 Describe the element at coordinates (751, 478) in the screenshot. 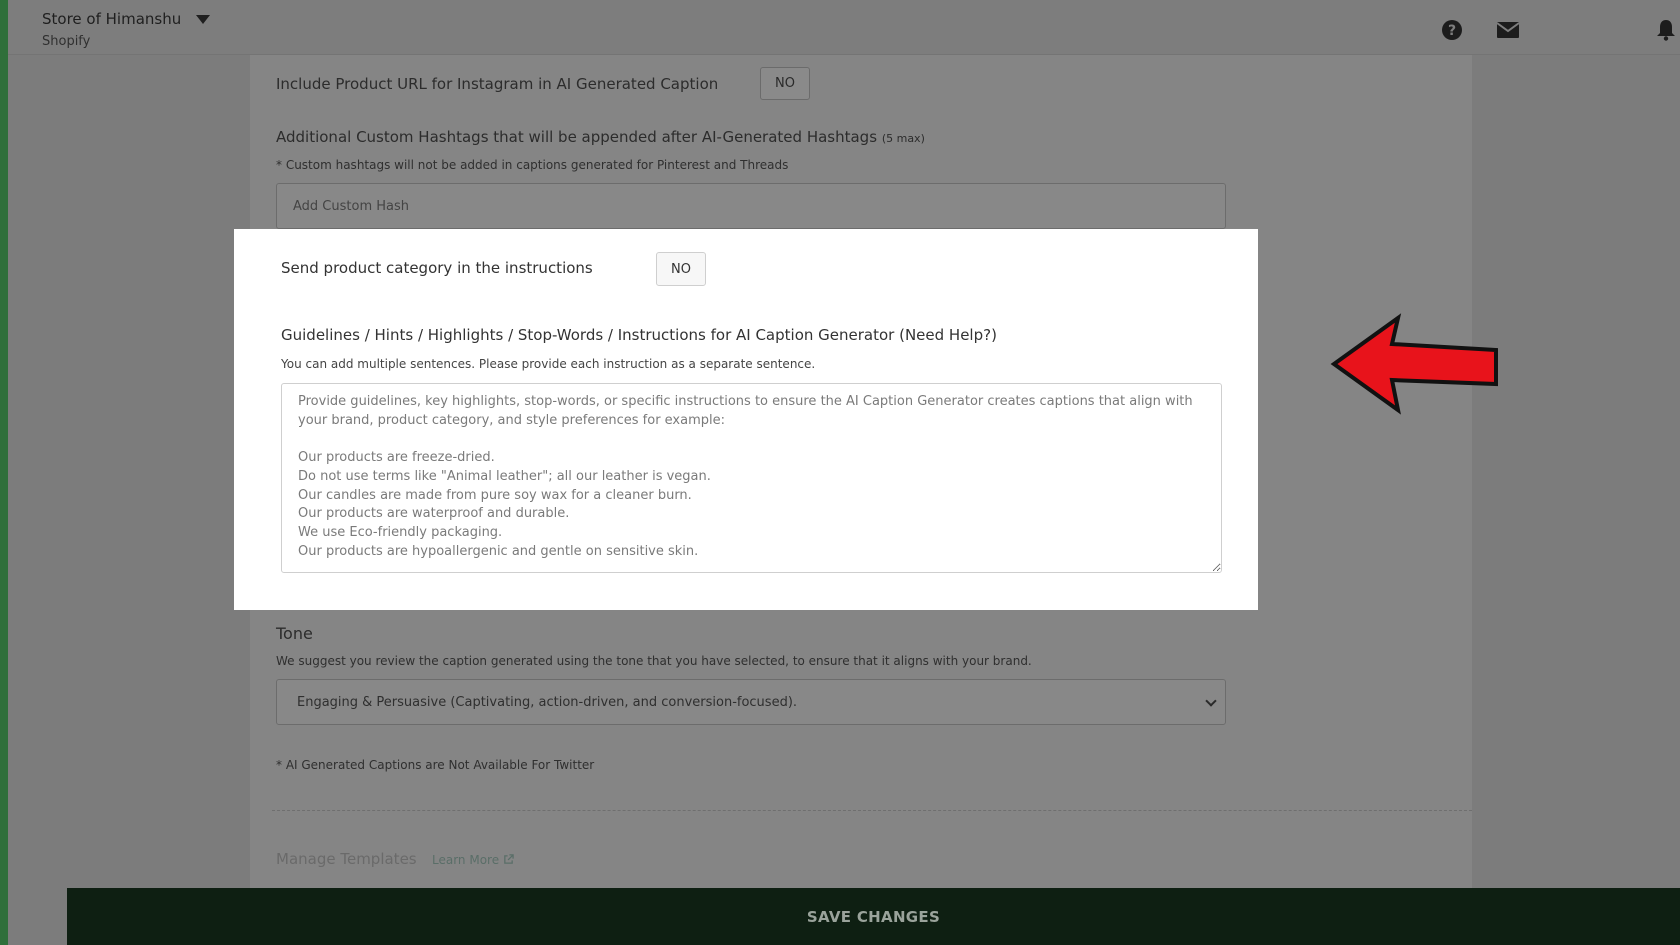

I see `guidelines-textarea` at that location.